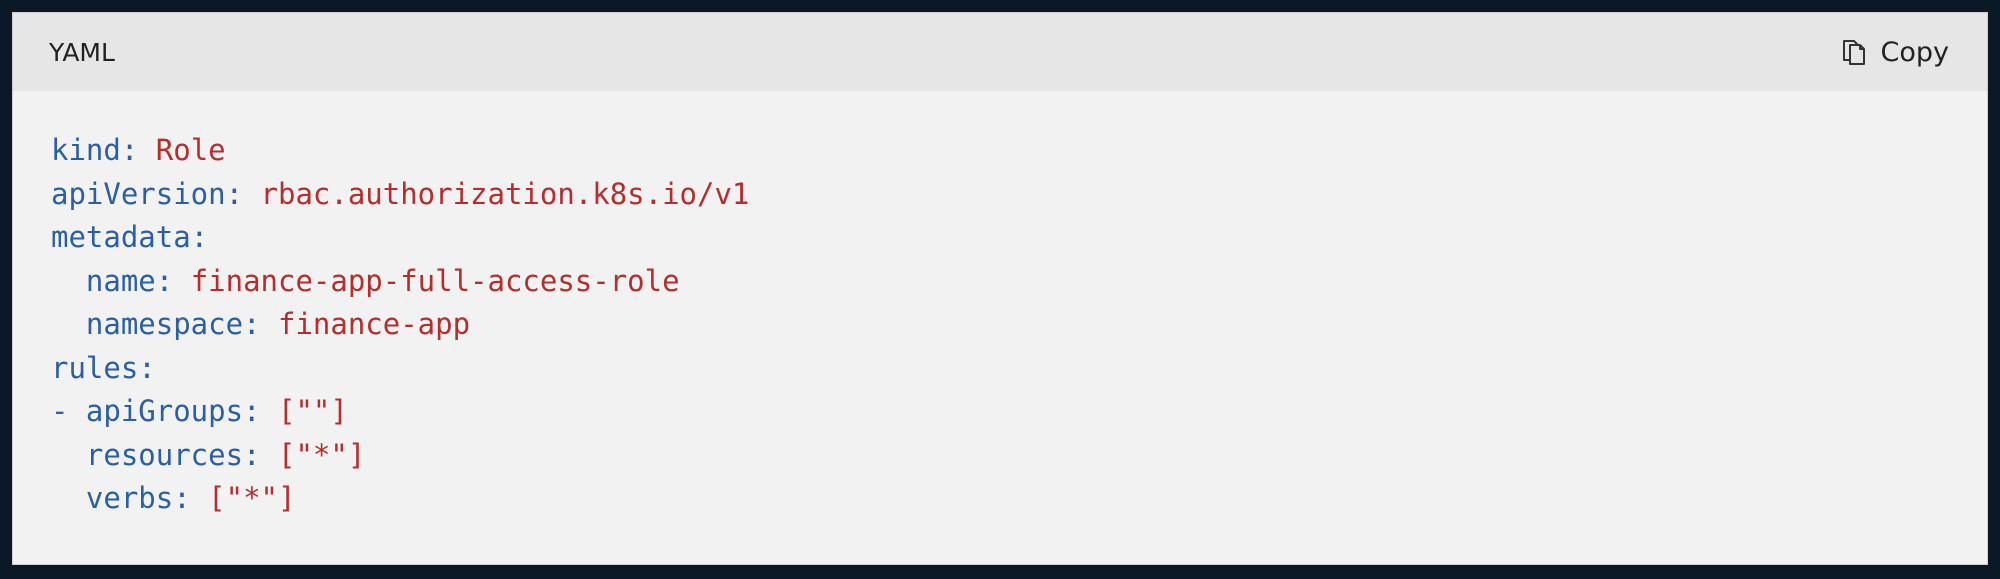 The image size is (2000, 579). I want to click on code-line: metadata:, so click(1019, 238).